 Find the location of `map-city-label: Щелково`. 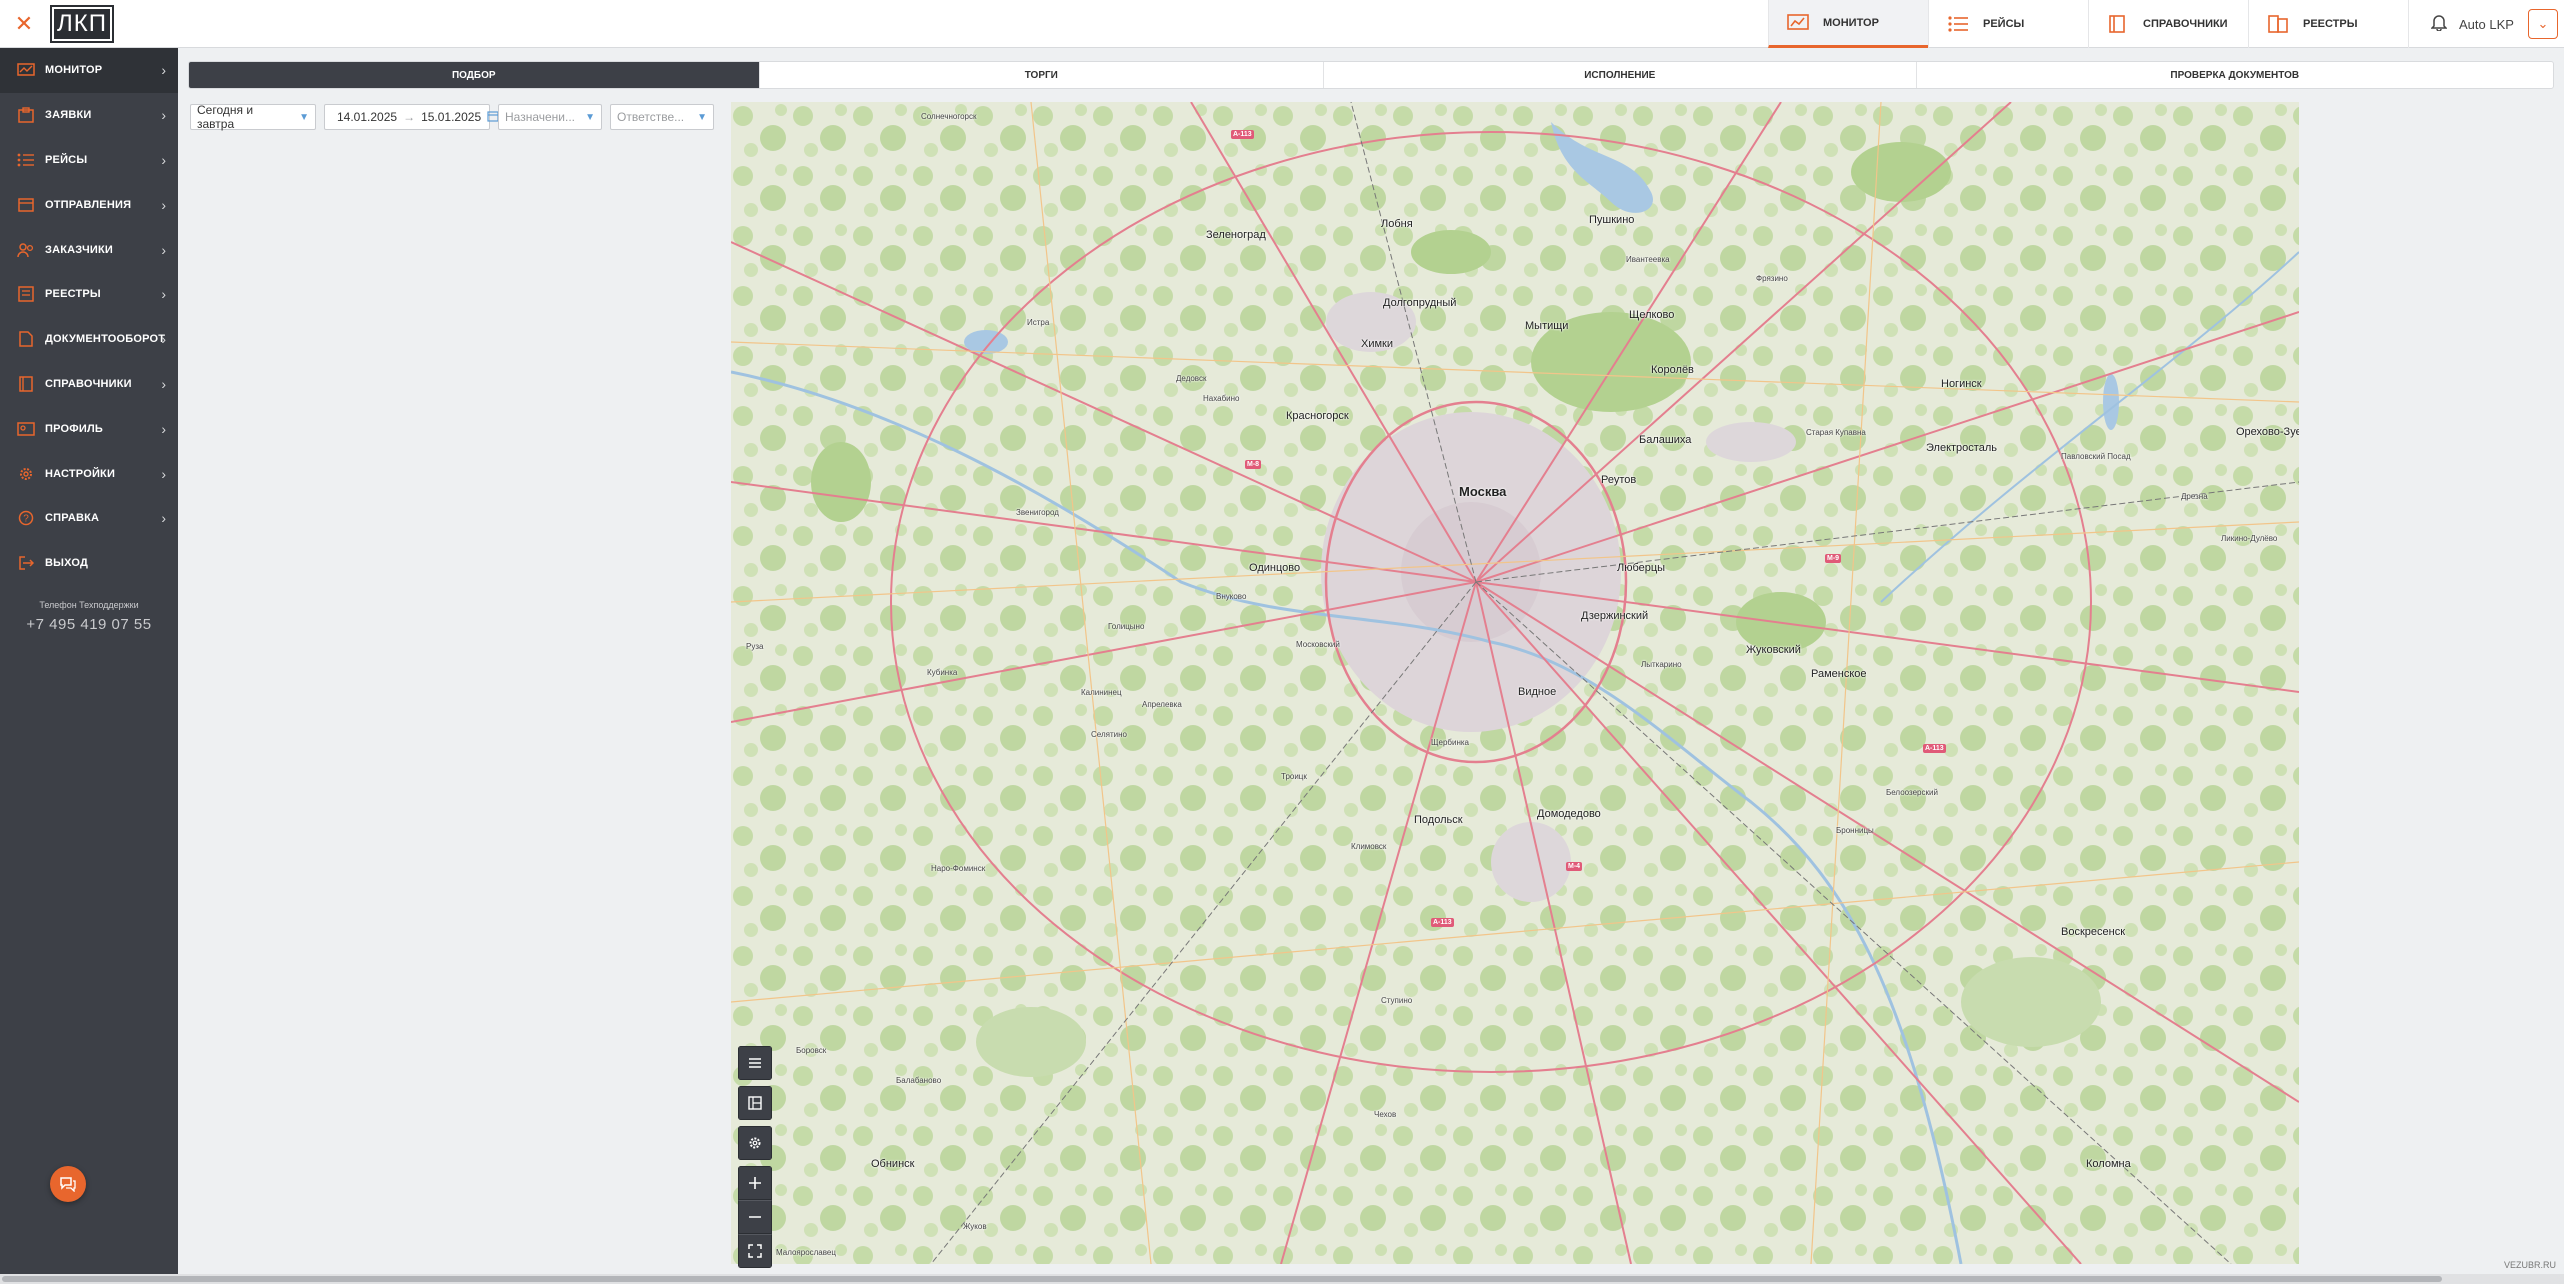

map-city-label: Щелково is located at coordinates (1652, 315).